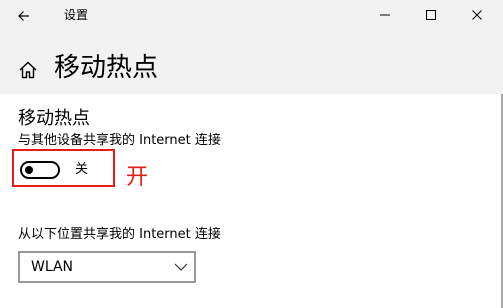 This screenshot has height=308, width=503. Describe the element at coordinates (63, 168) in the screenshot. I see `annotation-highlight-box` at that location.